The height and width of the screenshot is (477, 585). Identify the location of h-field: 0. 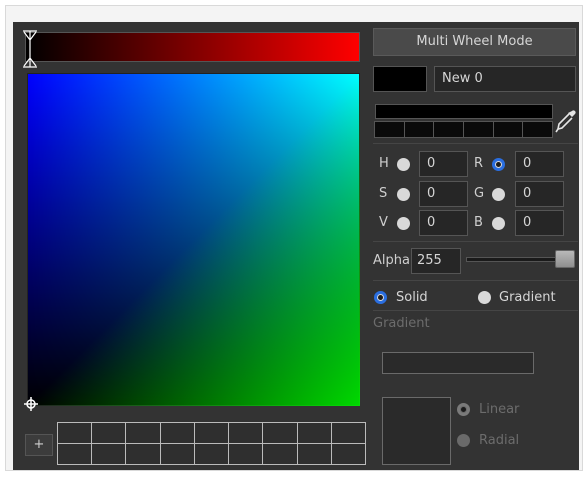
(443, 164).